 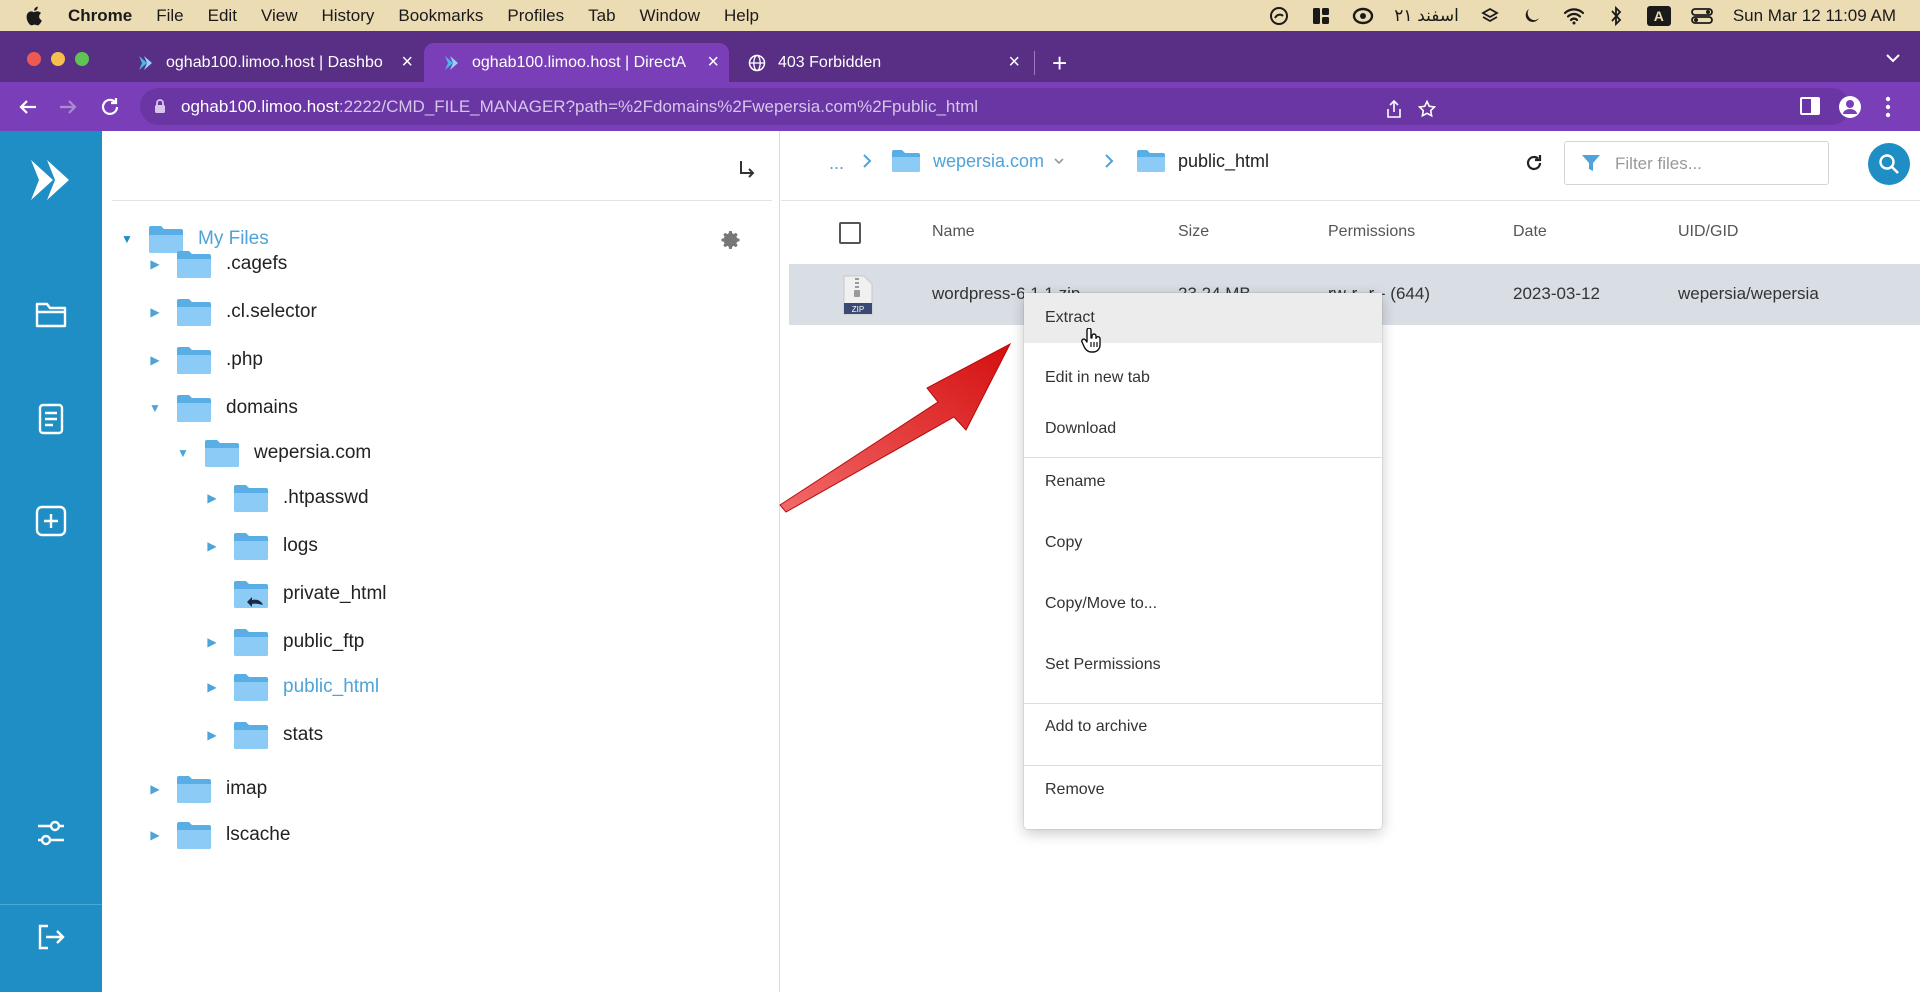 I want to click on logout-icon, so click(x=51, y=937).